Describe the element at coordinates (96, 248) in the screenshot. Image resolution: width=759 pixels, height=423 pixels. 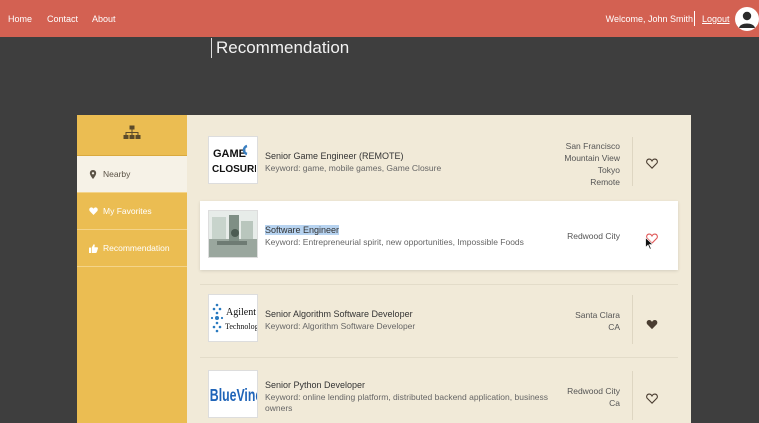
I see `thumbs-up-icon` at that location.